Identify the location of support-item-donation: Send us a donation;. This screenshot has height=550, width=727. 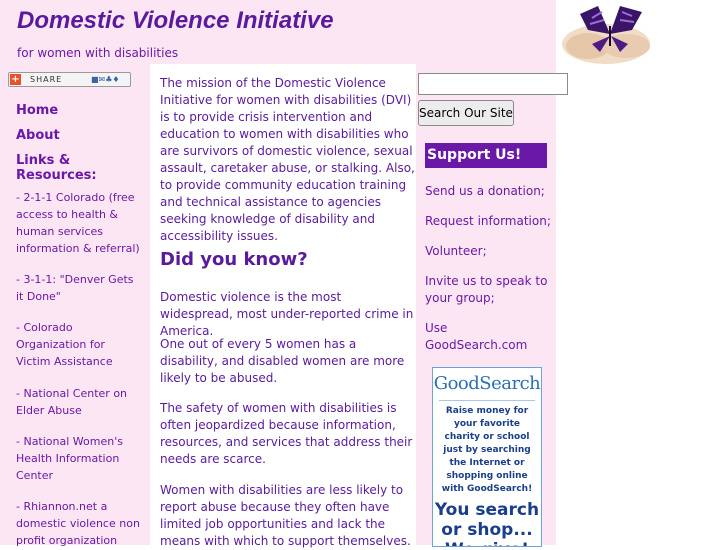
(490, 191).